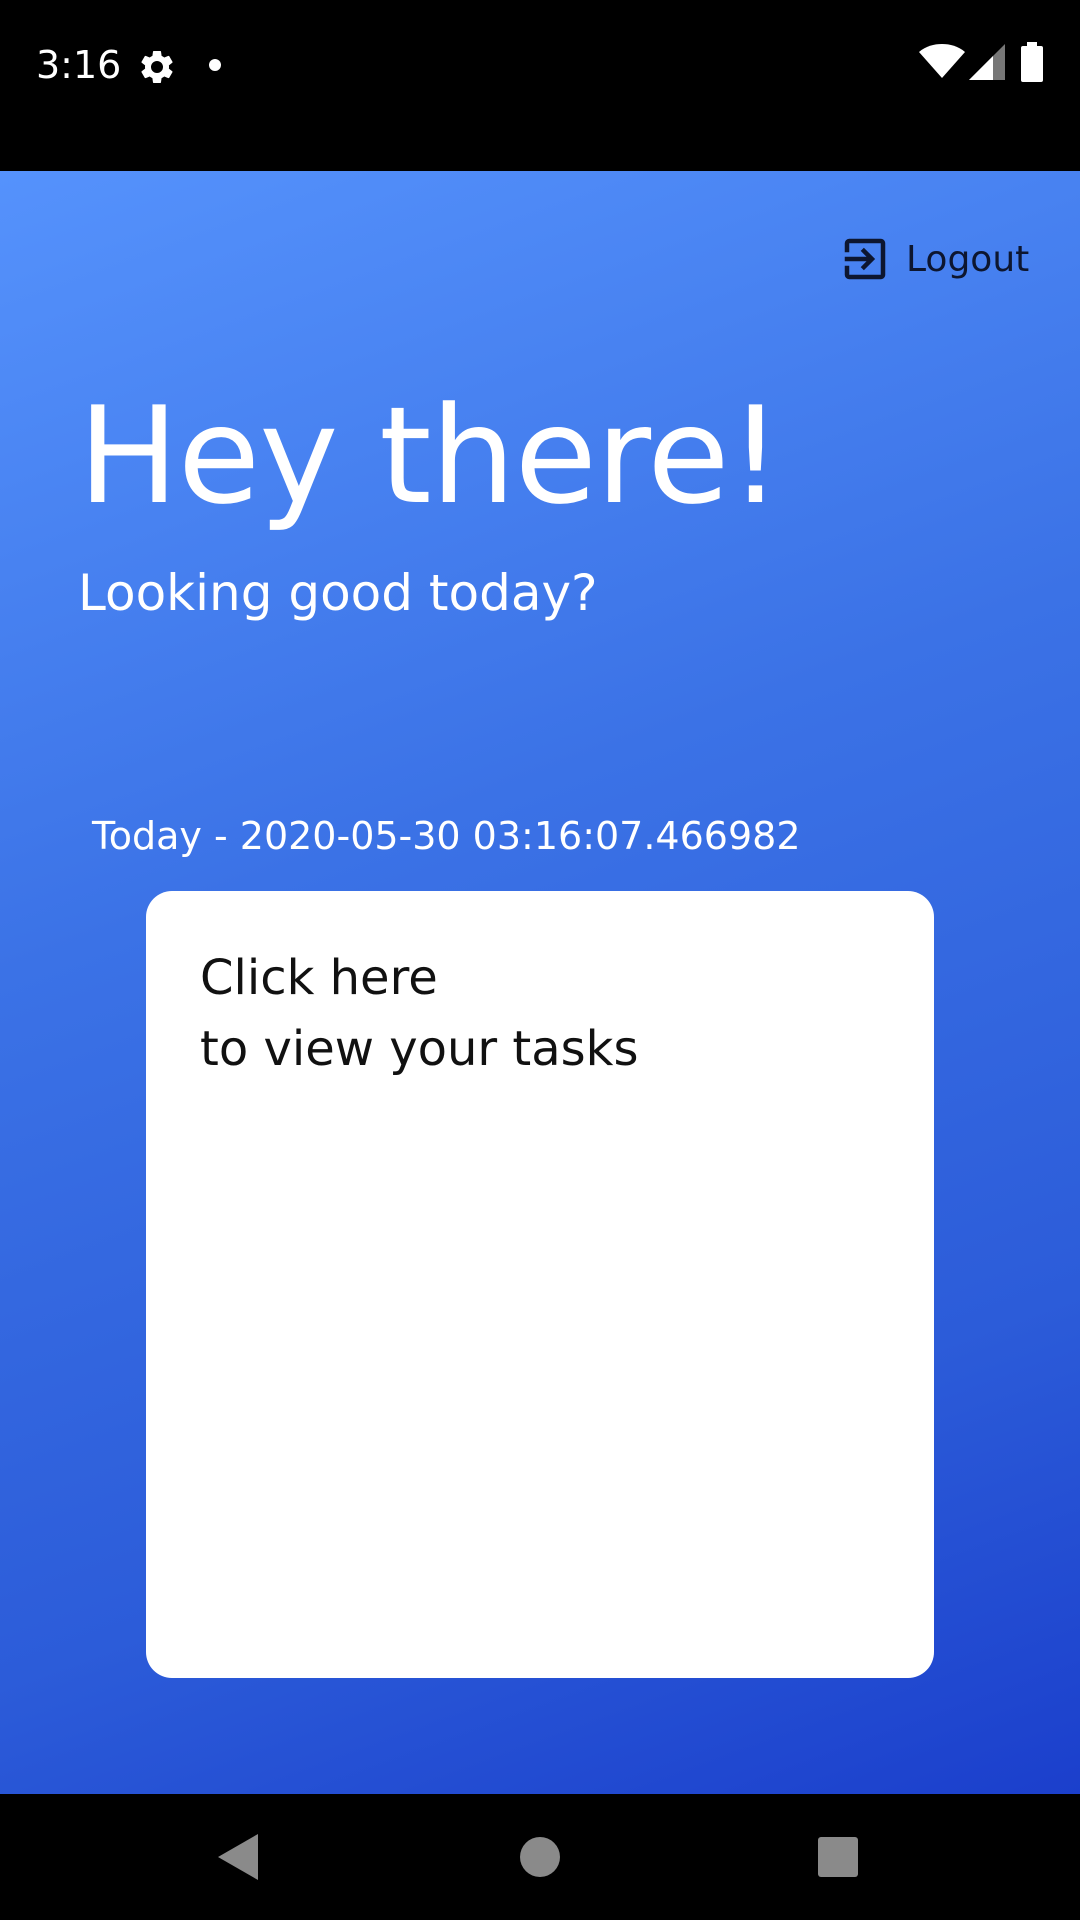 This screenshot has height=1920, width=1080. What do you see at coordinates (987, 62) in the screenshot?
I see `cell-signal-icon` at bounding box center [987, 62].